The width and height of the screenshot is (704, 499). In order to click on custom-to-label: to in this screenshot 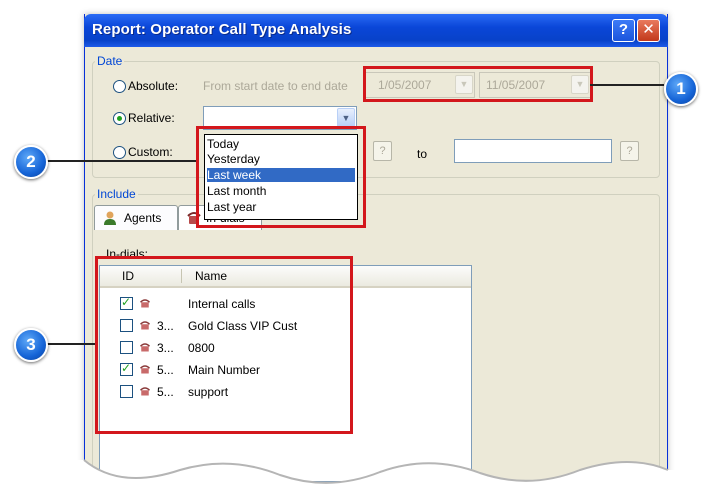, I will do `click(422, 154)`.